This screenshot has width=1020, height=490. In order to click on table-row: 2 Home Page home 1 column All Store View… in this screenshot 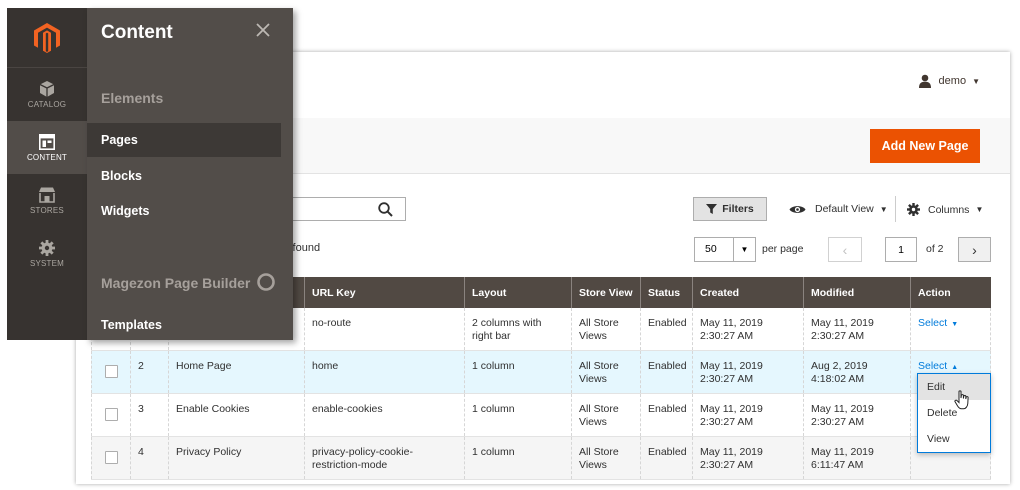, I will do `click(541, 372)`.